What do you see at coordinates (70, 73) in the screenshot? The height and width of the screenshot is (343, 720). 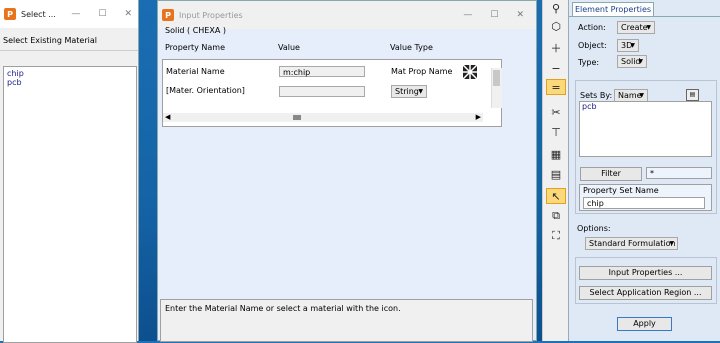 I see `list-item: chip` at bounding box center [70, 73].